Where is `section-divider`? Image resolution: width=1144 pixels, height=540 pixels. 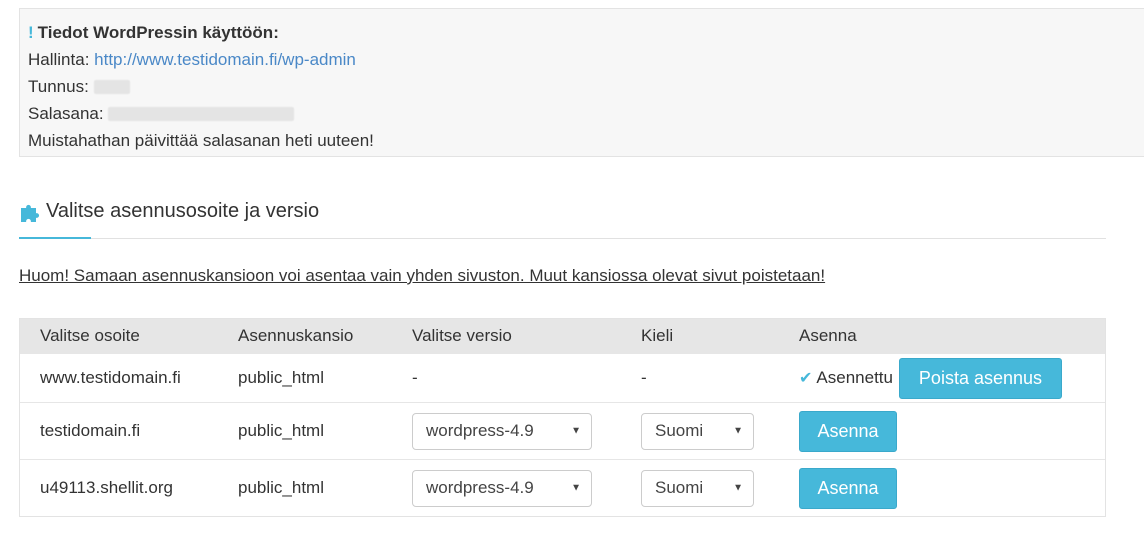
section-divider is located at coordinates (562, 238).